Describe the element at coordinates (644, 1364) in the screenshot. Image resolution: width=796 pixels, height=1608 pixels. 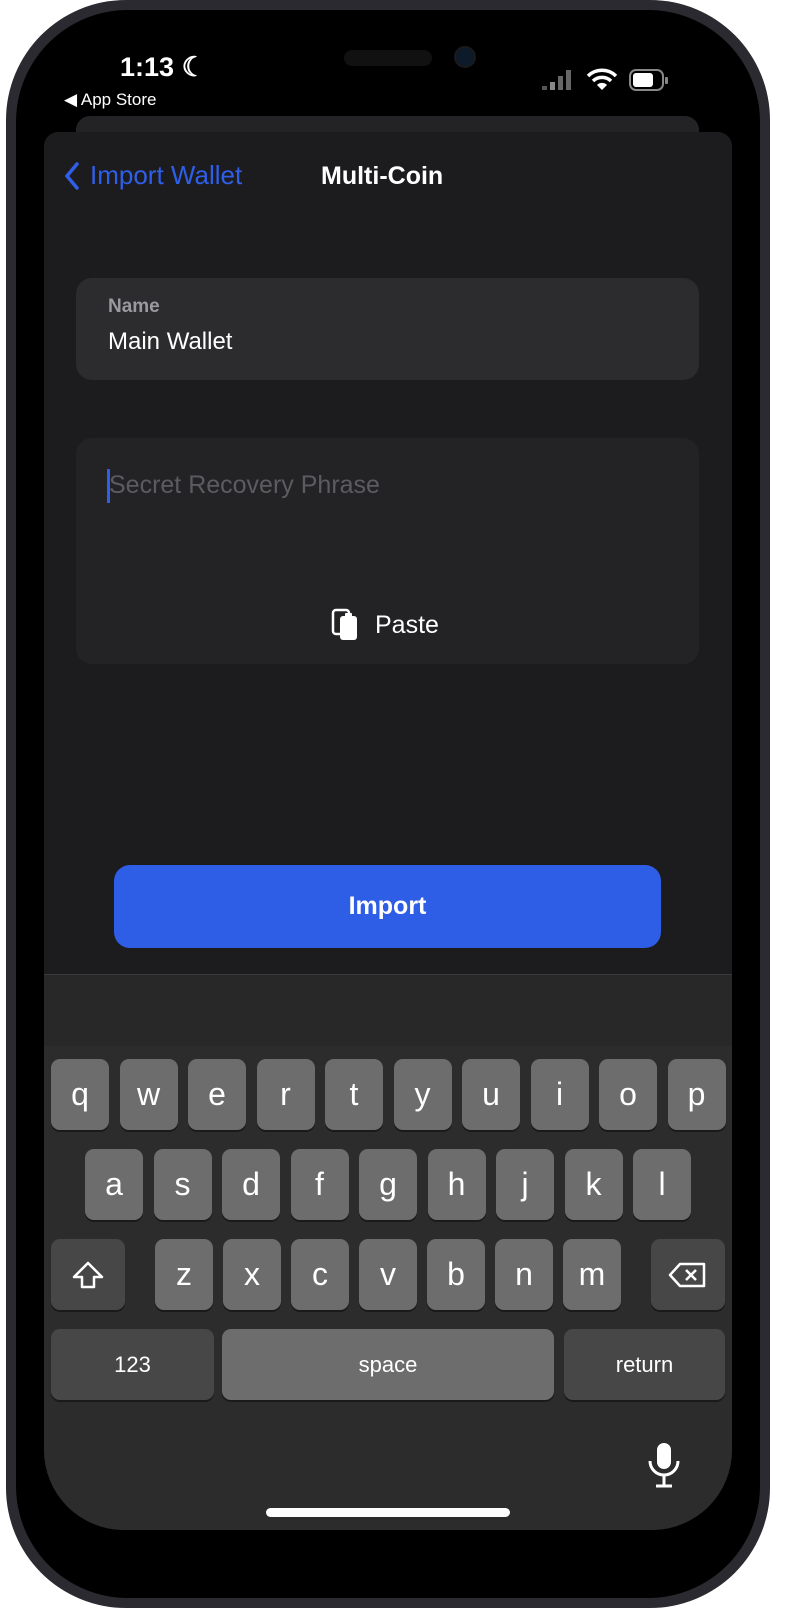
I see `return-key: return` at that location.